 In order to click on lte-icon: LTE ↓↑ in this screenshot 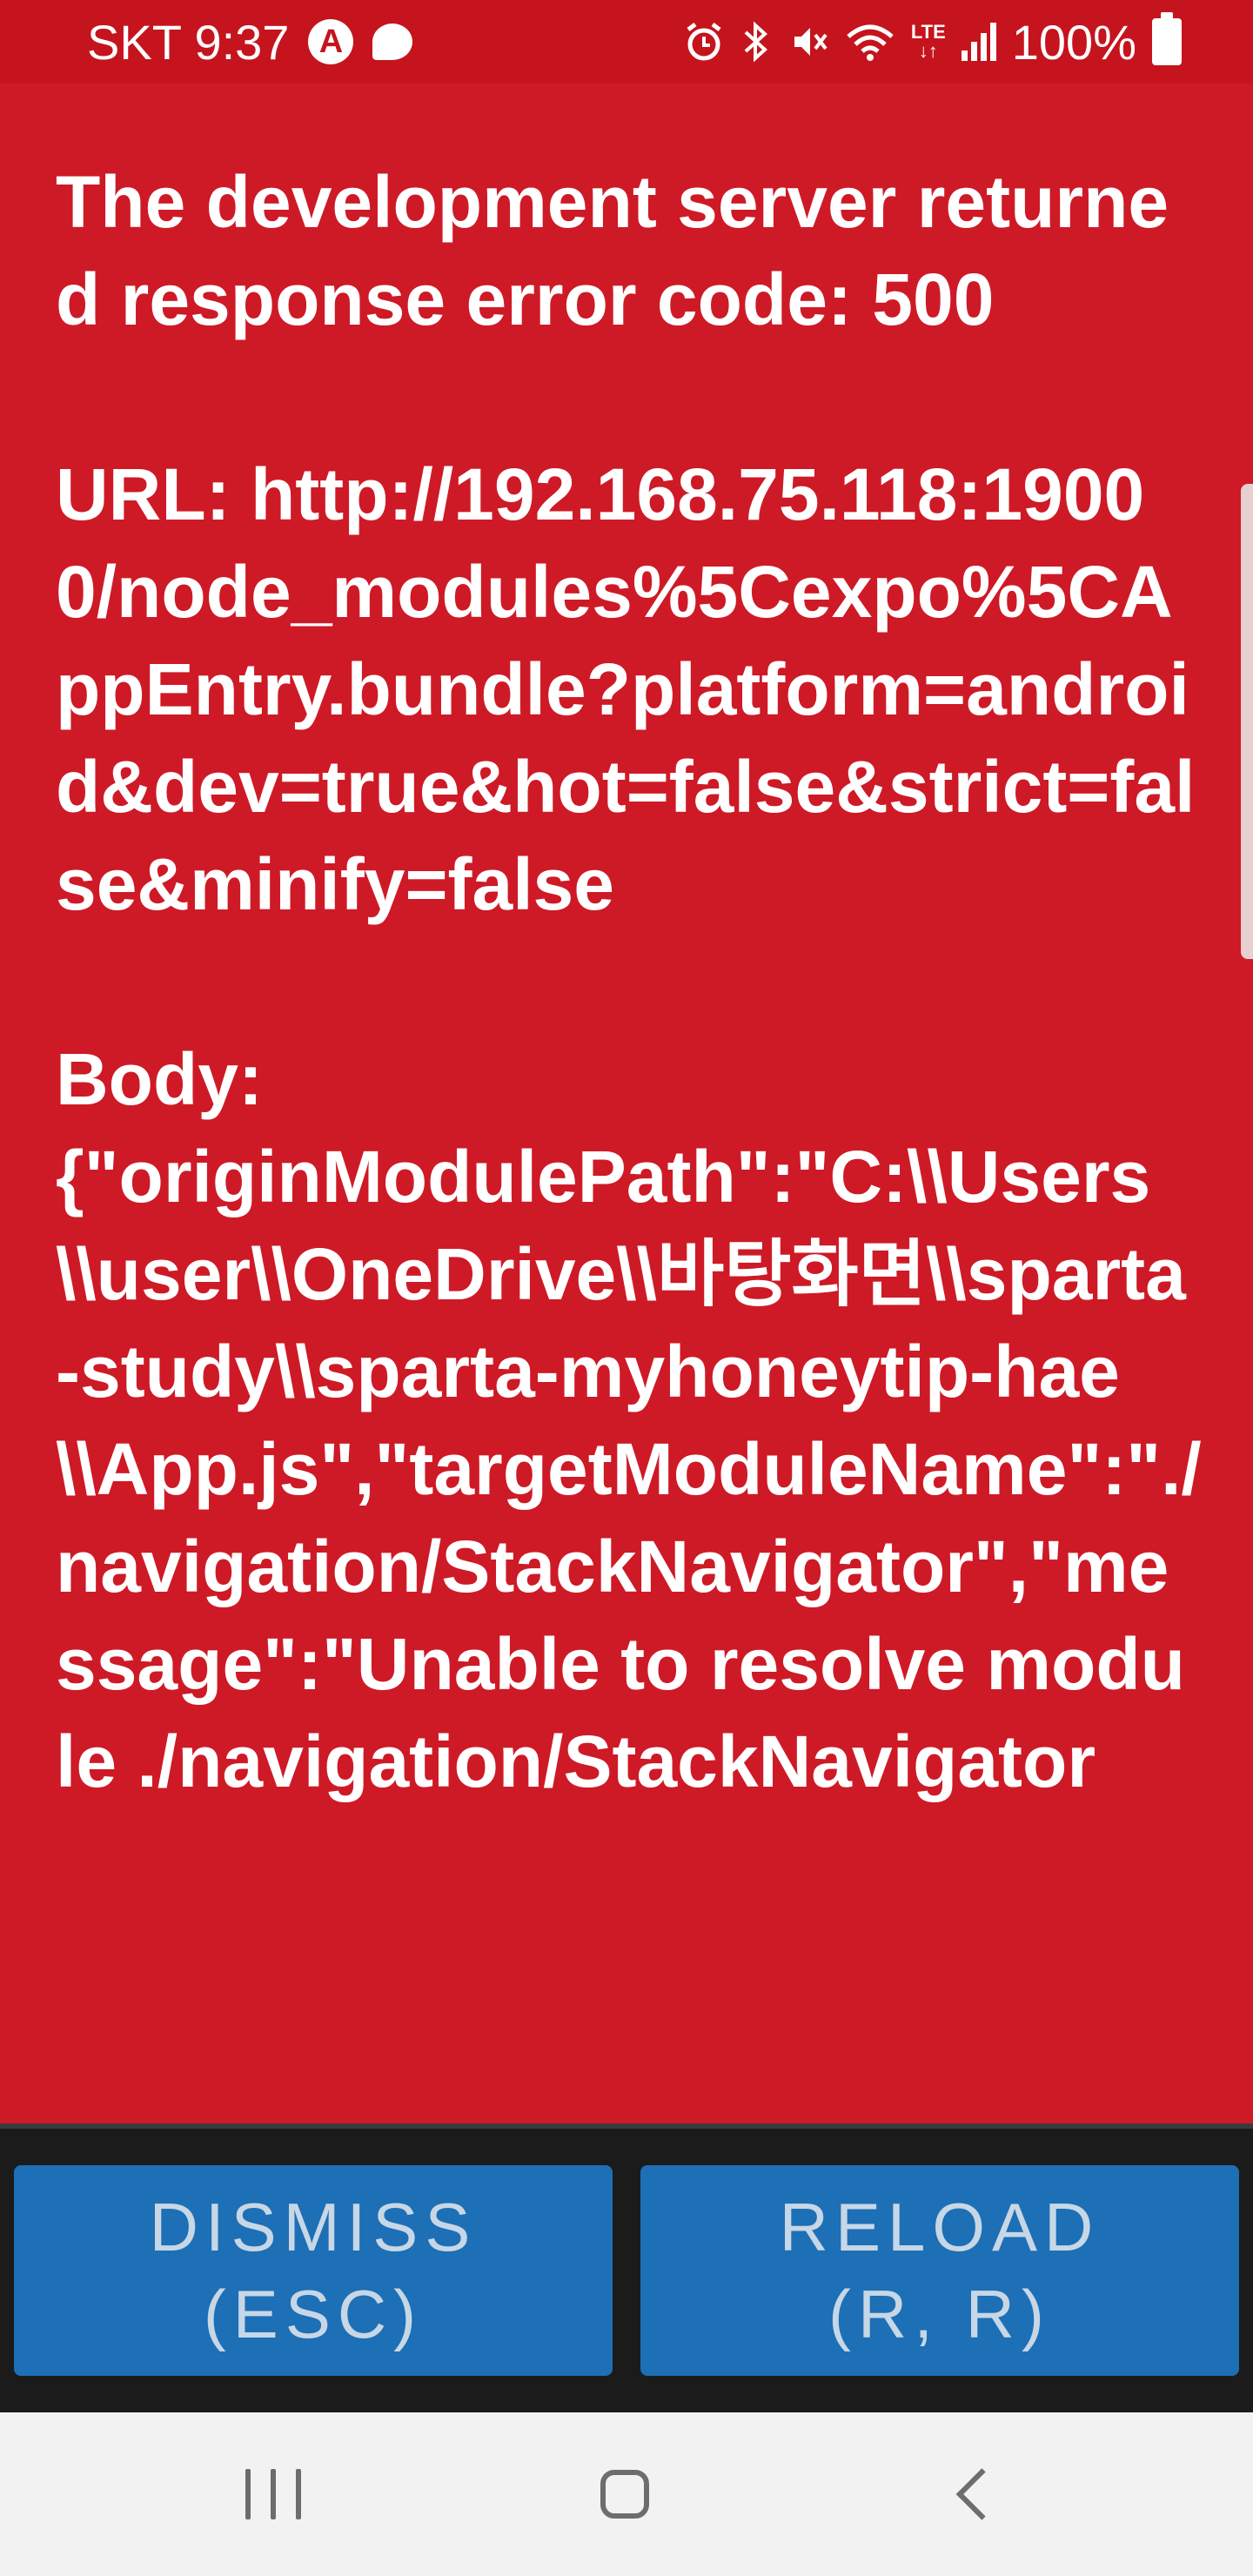, I will do `click(928, 42)`.